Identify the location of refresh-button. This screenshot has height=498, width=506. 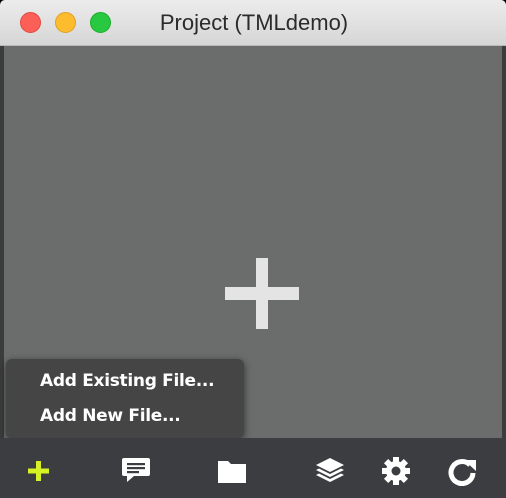
(462, 471).